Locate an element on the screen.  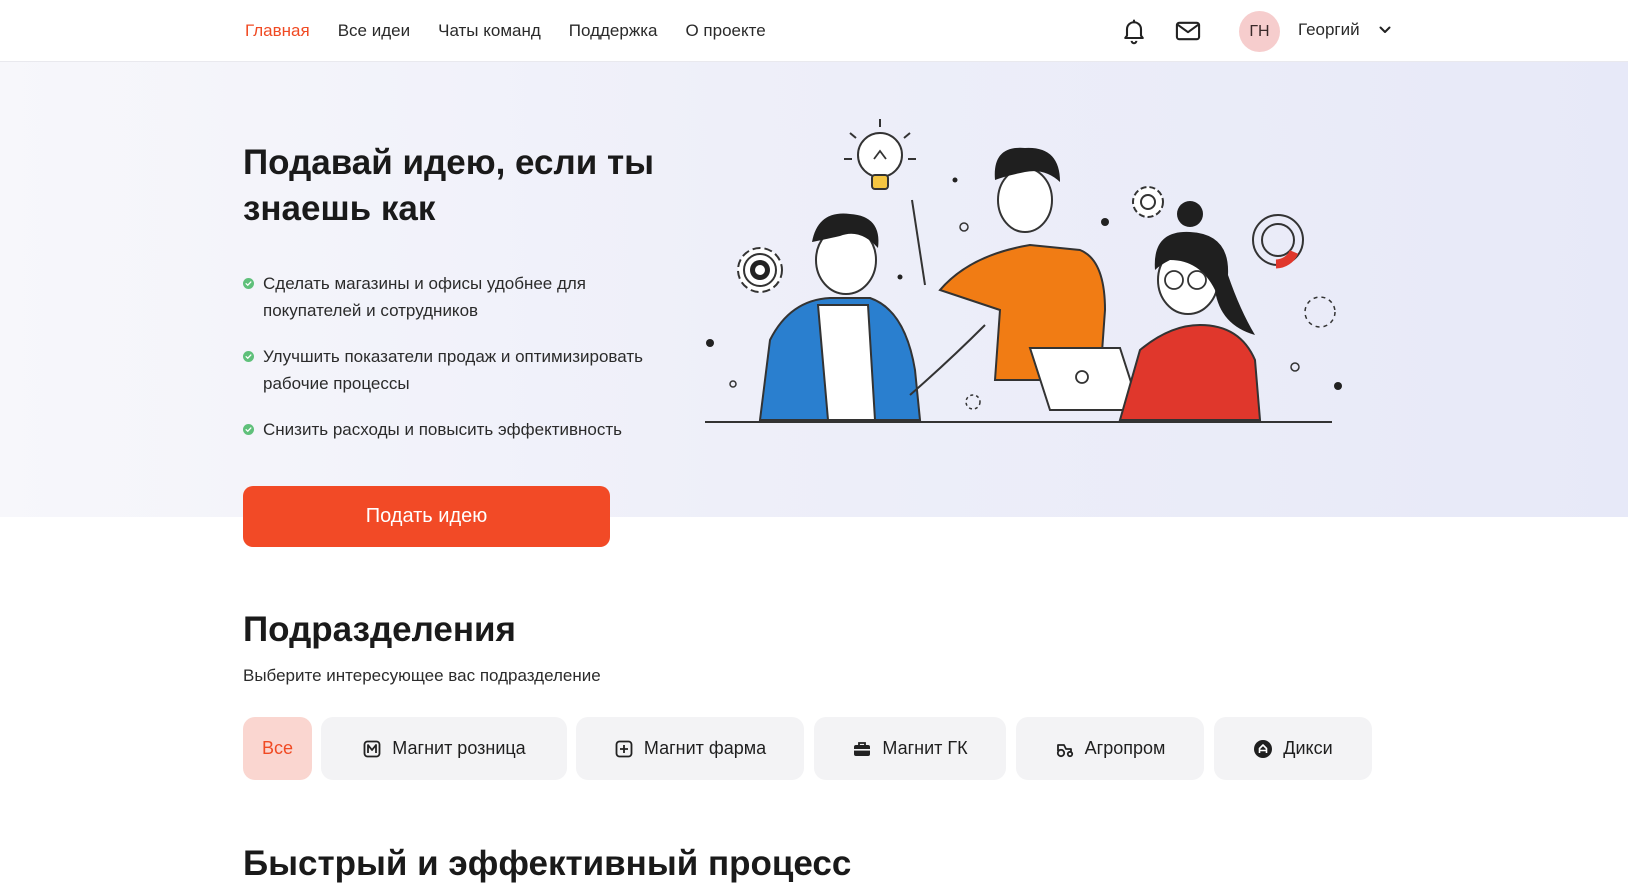
chip-magnit-gk: Магнит ГК is located at coordinates (910, 748).